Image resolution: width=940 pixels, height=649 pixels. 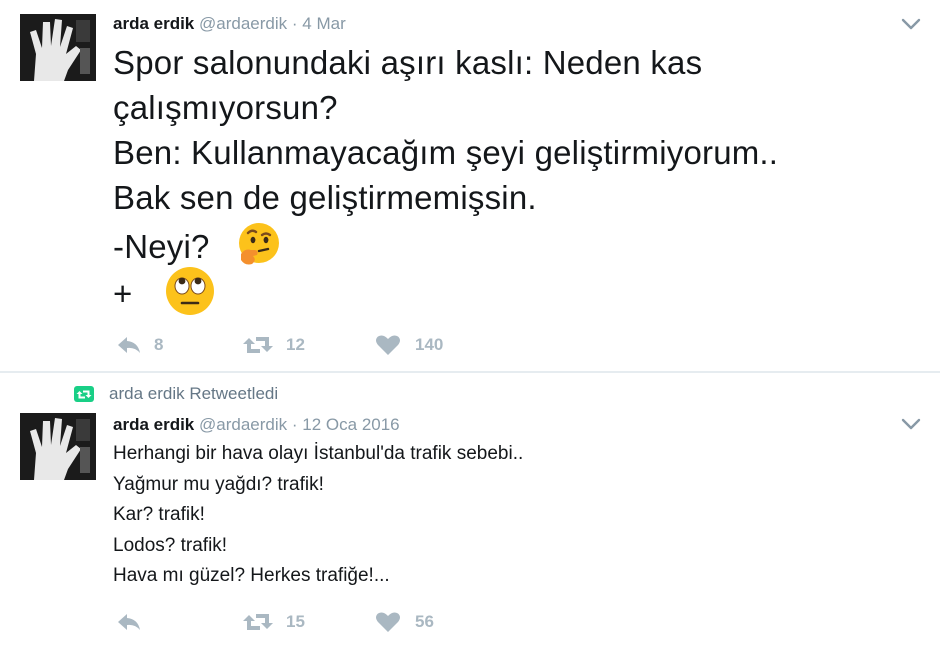 What do you see at coordinates (308, 622) in the screenshot?
I see `retweet-button: 15` at bounding box center [308, 622].